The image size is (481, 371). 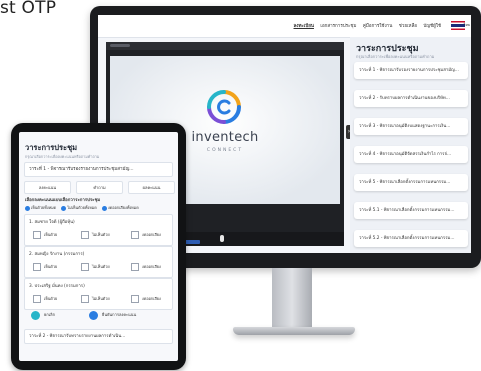 I want to click on monitor-base, so click(x=294, y=331).